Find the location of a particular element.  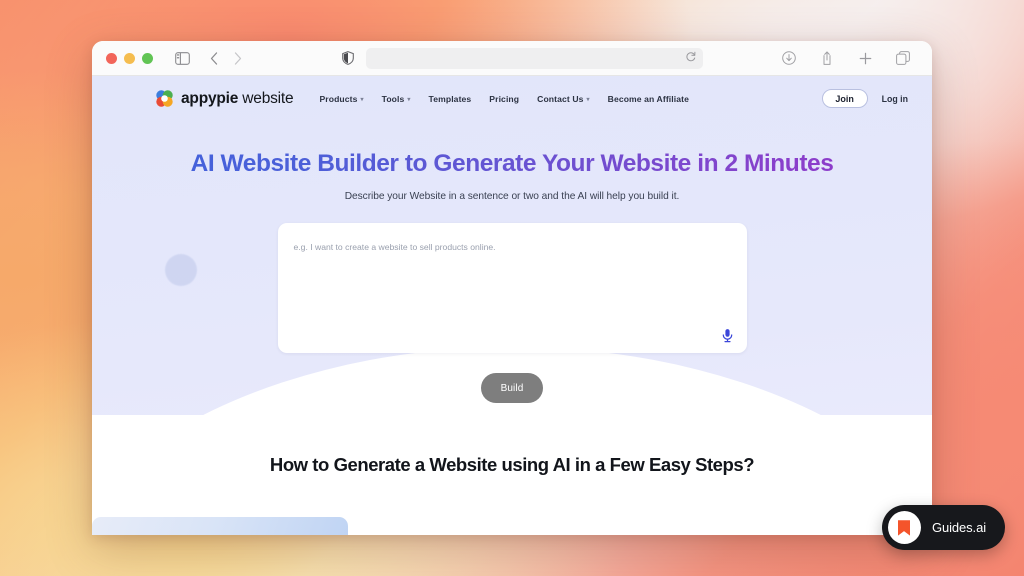

nav-item-become-an-affiliate: Become an Affiliate is located at coordinates (648, 99).